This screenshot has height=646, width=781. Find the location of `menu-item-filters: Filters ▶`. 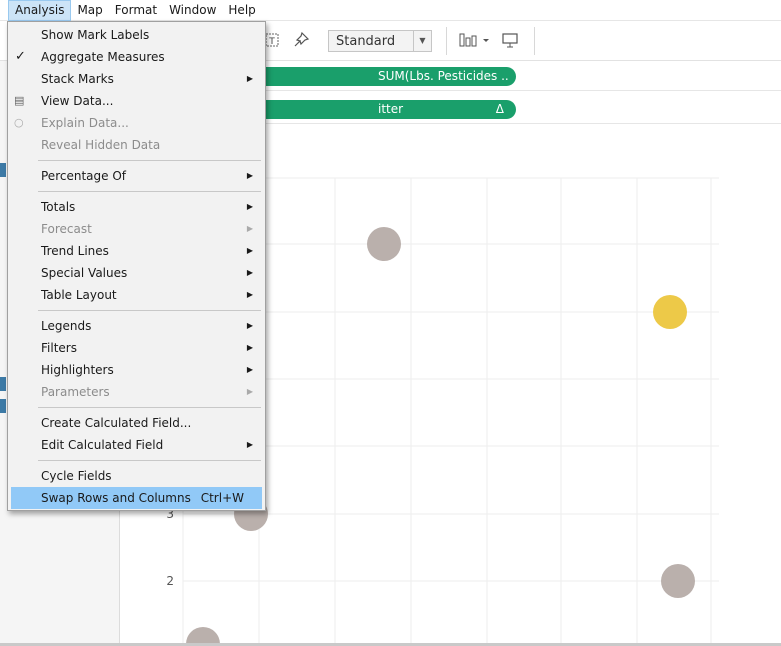

menu-item-filters: Filters ▶ is located at coordinates (136, 348).